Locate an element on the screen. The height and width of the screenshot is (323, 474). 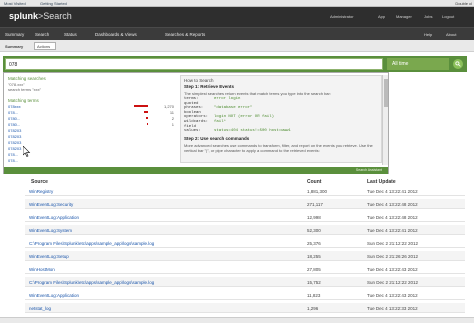
nav-about: About is located at coordinates (451, 34).